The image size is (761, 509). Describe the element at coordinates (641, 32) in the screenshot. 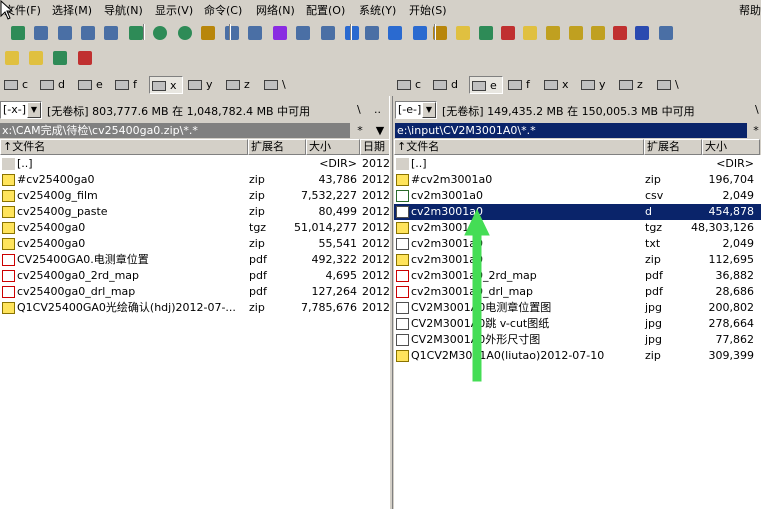

I see `word-button` at that location.